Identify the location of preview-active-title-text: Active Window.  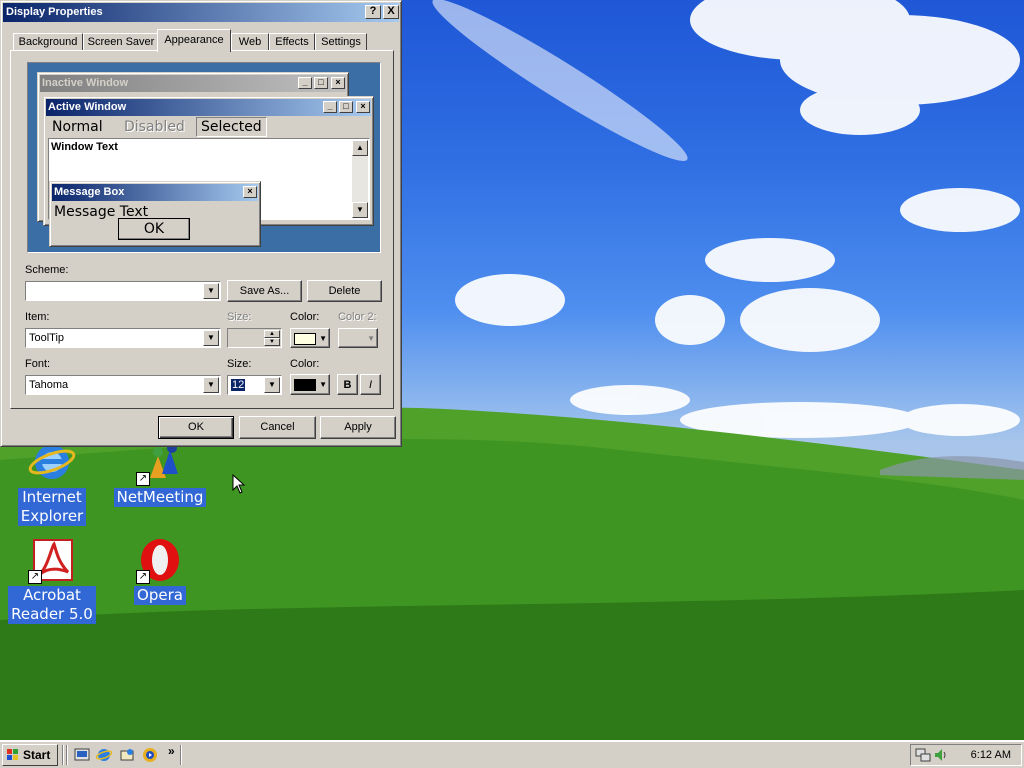
(87, 107).